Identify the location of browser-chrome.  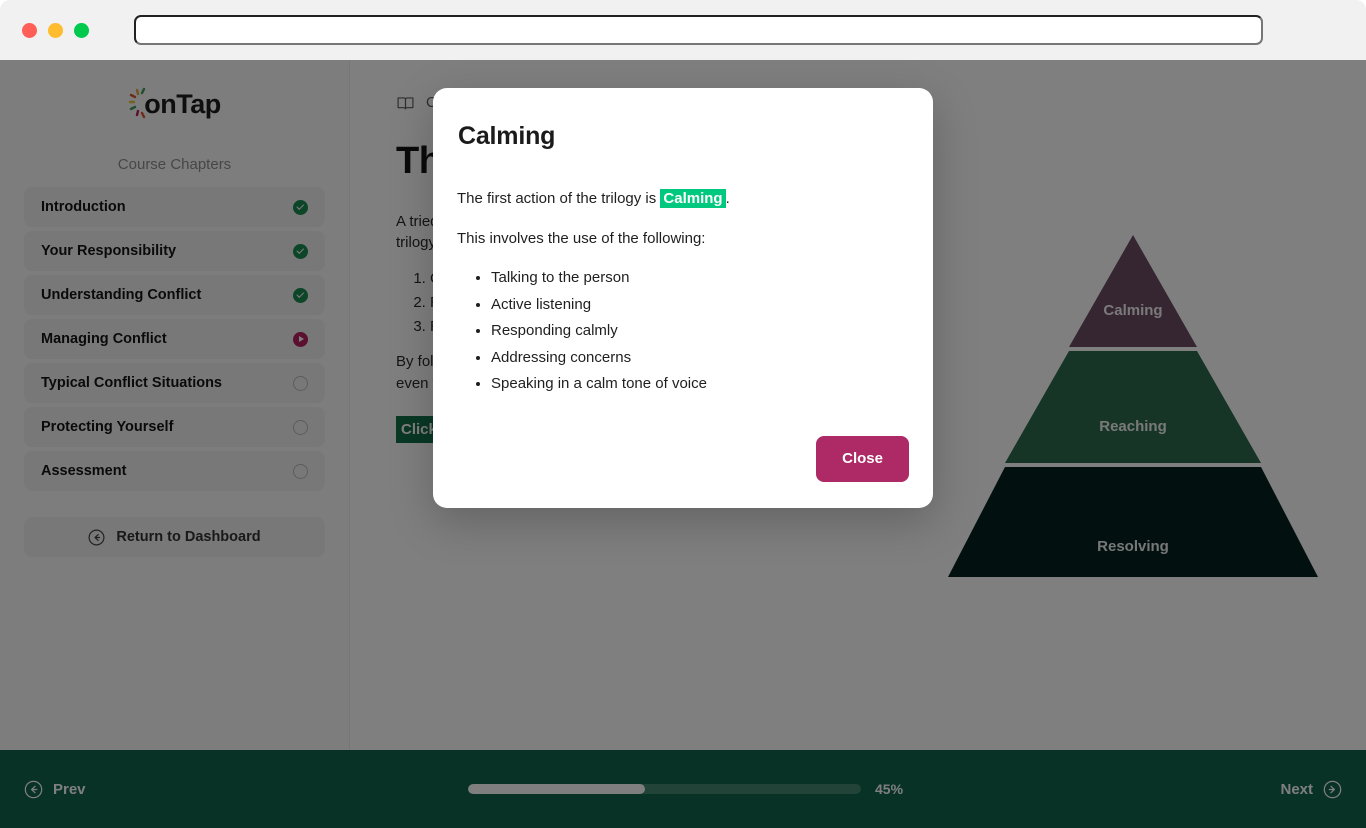
(683, 30).